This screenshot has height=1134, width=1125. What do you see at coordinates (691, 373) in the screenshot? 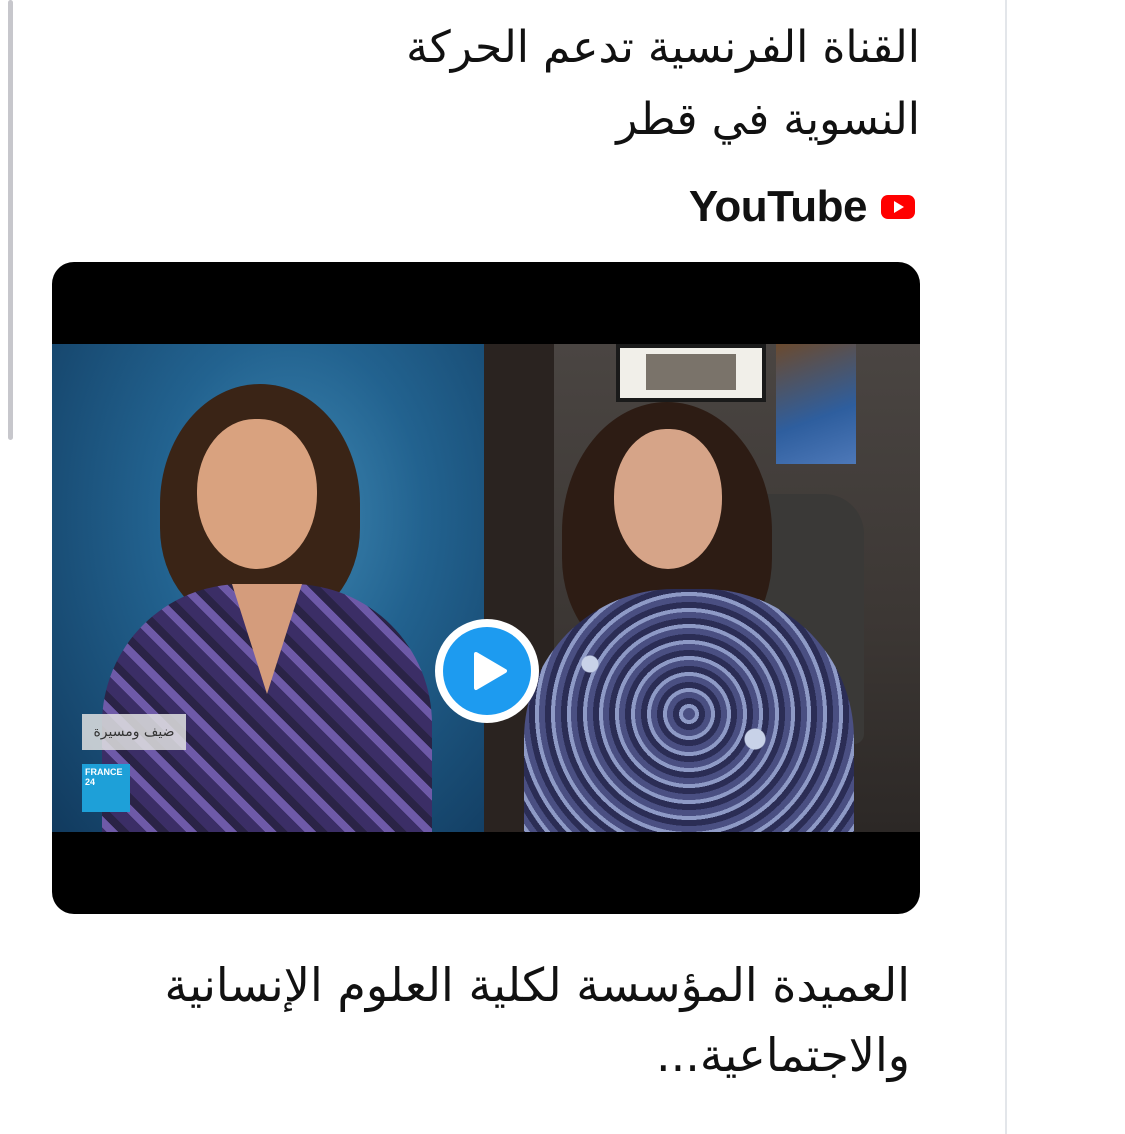
I see `wall-picture` at bounding box center [691, 373].